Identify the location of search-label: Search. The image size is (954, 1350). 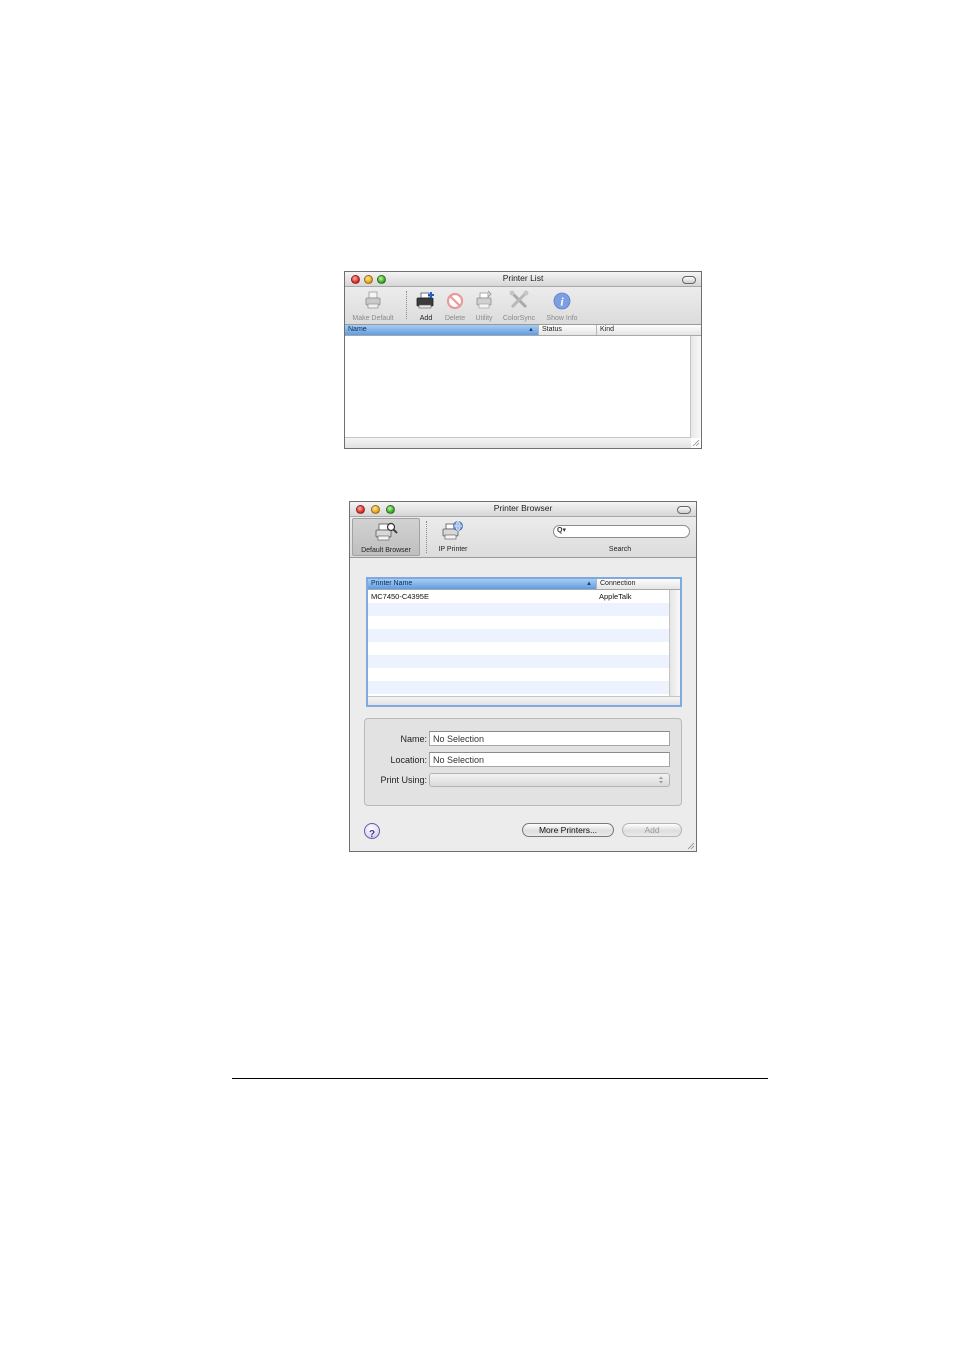
(620, 549).